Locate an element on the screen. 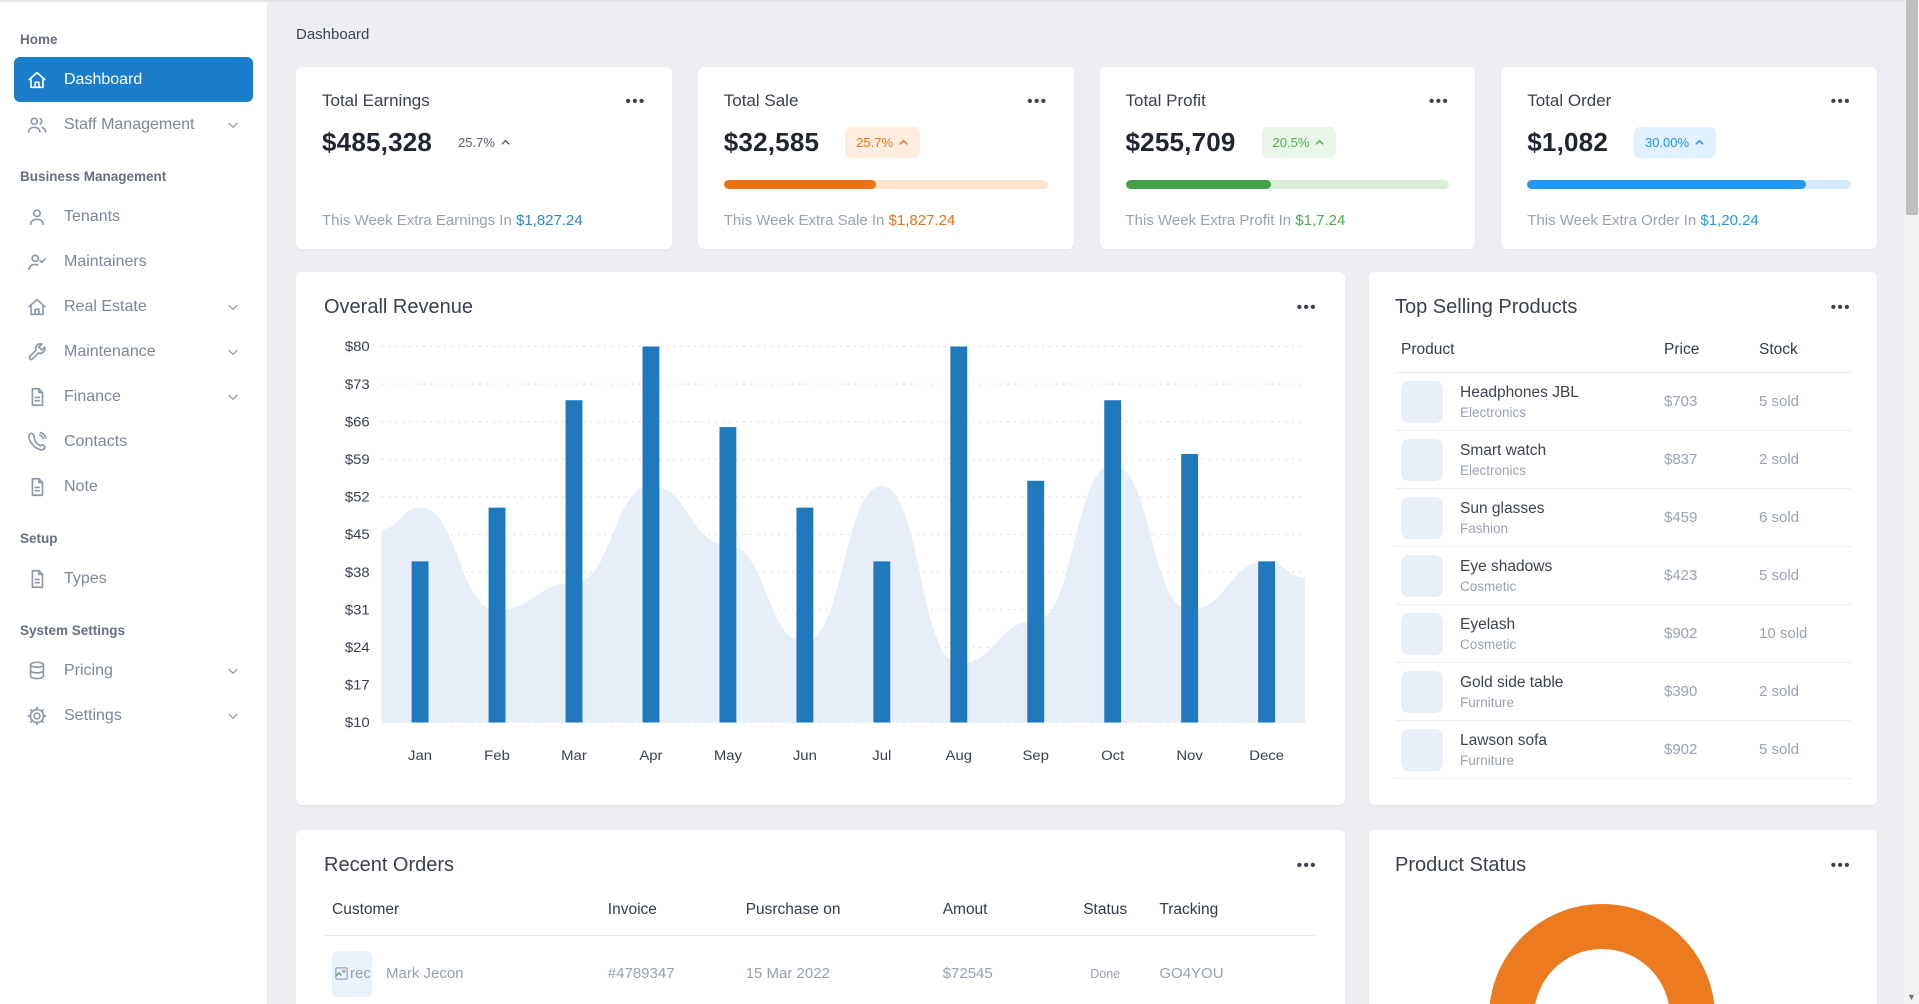  sidebar-item-label: Real Estate is located at coordinates (105, 306).